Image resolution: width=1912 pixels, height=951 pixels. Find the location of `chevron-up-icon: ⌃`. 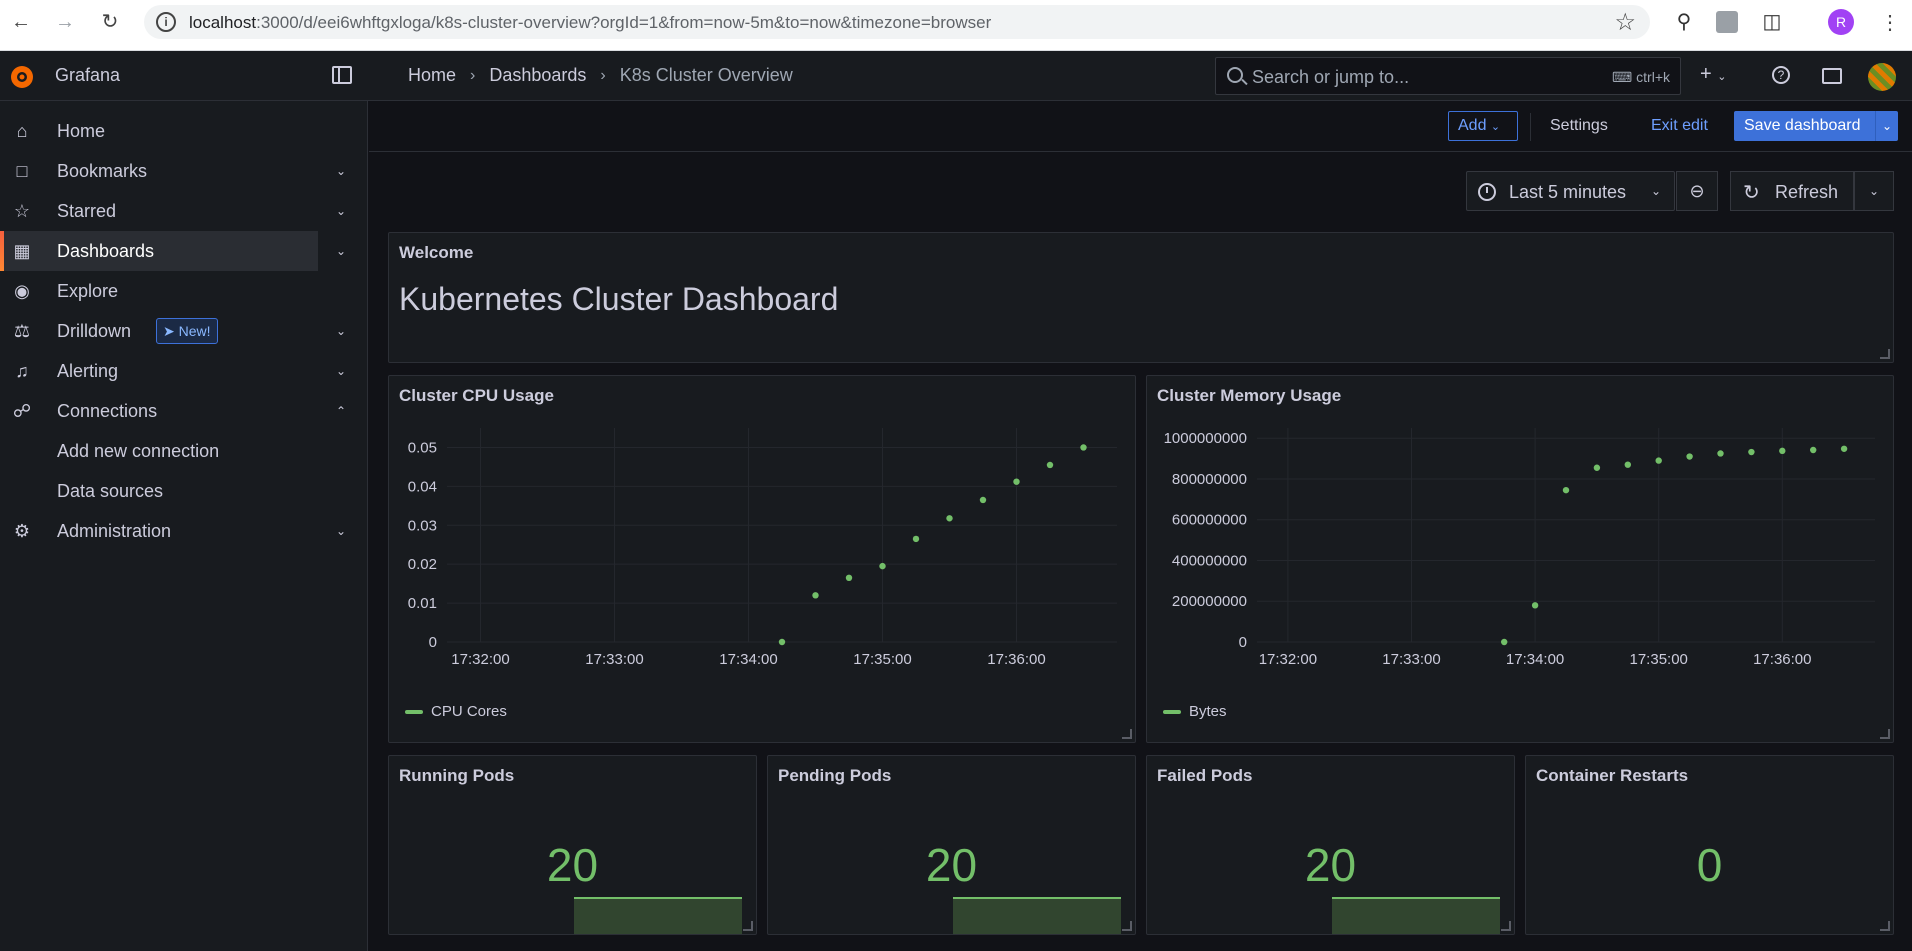

chevron-up-icon: ⌃ is located at coordinates (341, 411).